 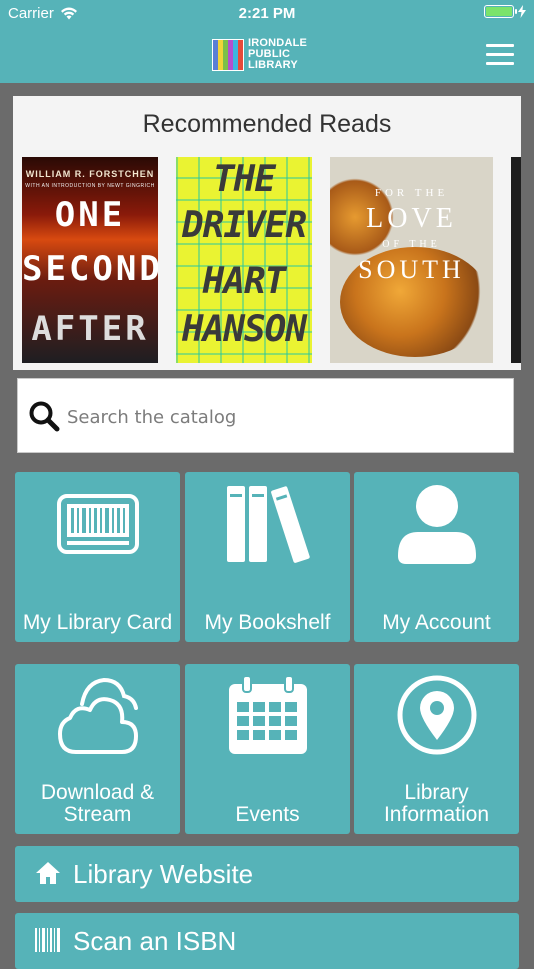 I want to click on book-title-line: SOUTH, so click(x=411, y=269).